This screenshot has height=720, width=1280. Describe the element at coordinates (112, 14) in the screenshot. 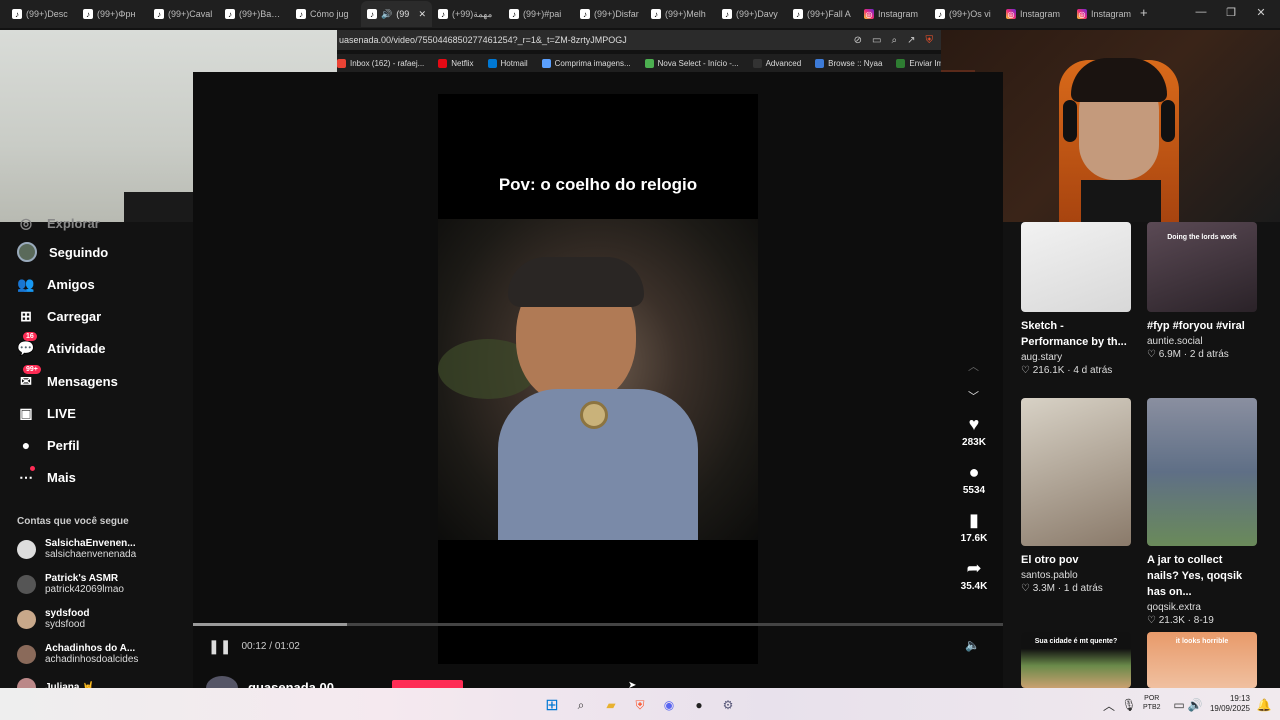

I see `browser-tab: ♪ (99+)Φpн` at that location.